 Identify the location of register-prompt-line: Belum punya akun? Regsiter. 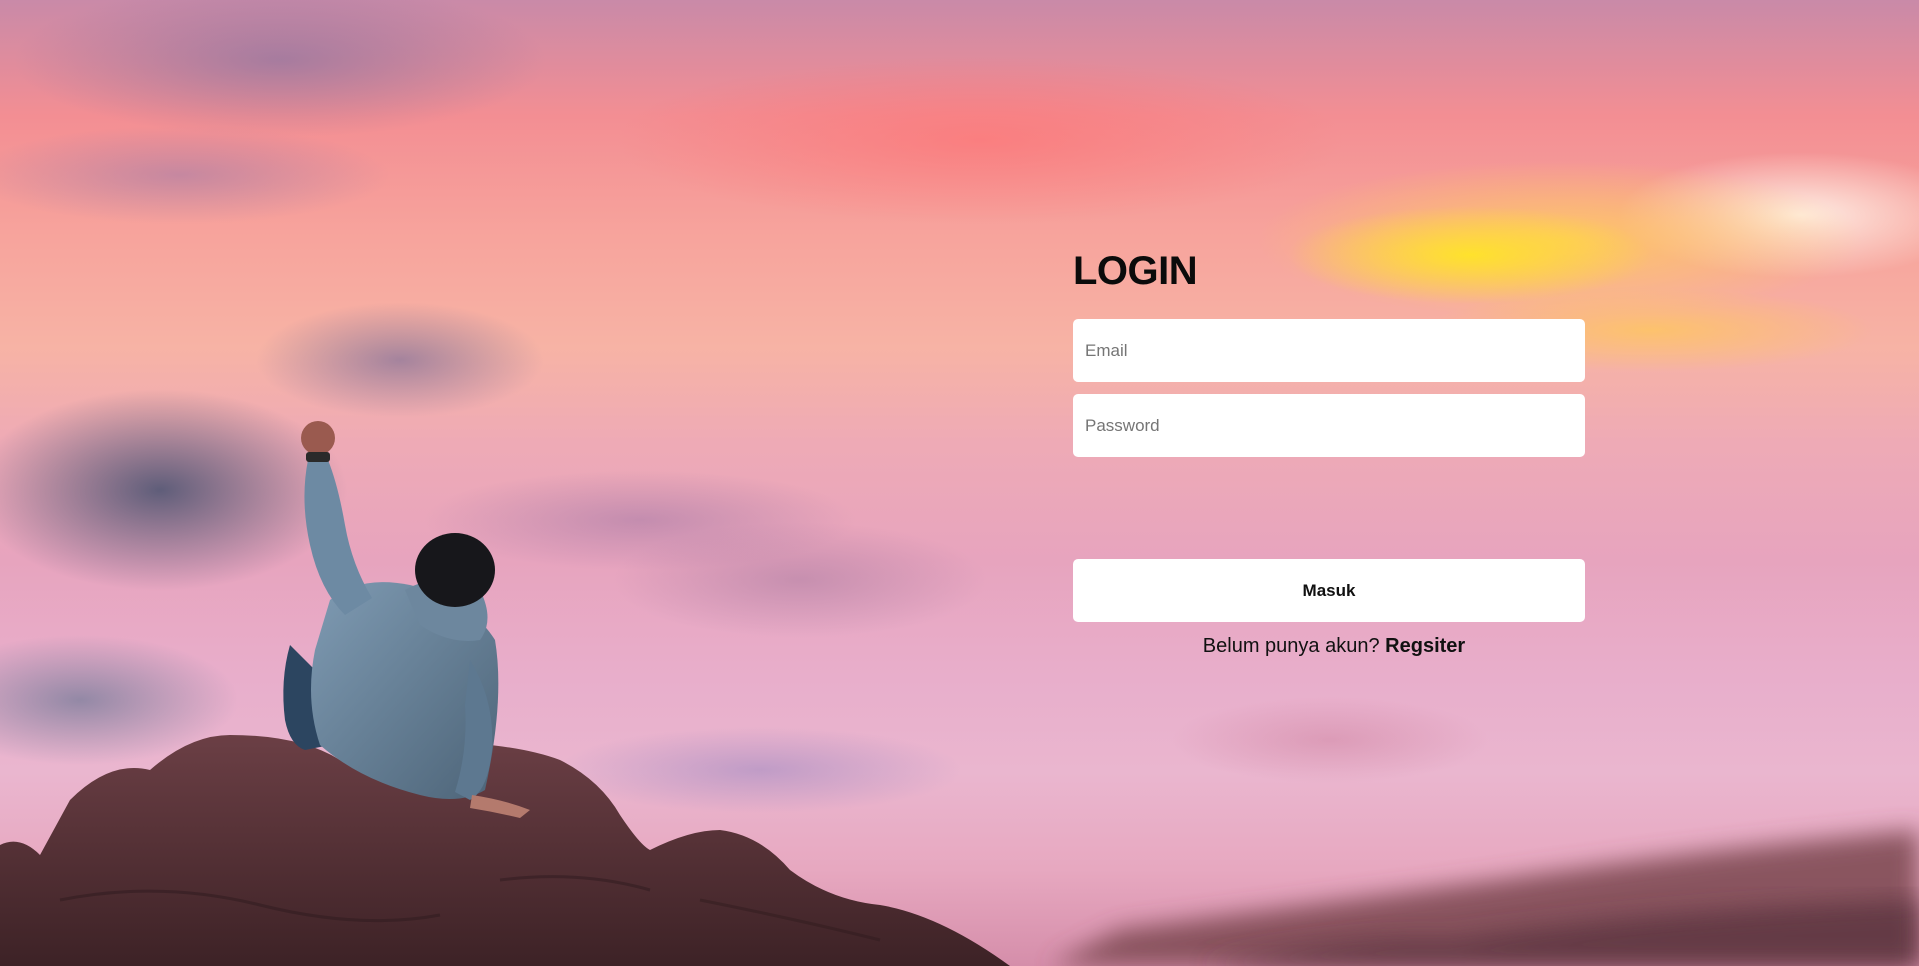
(1329, 646).